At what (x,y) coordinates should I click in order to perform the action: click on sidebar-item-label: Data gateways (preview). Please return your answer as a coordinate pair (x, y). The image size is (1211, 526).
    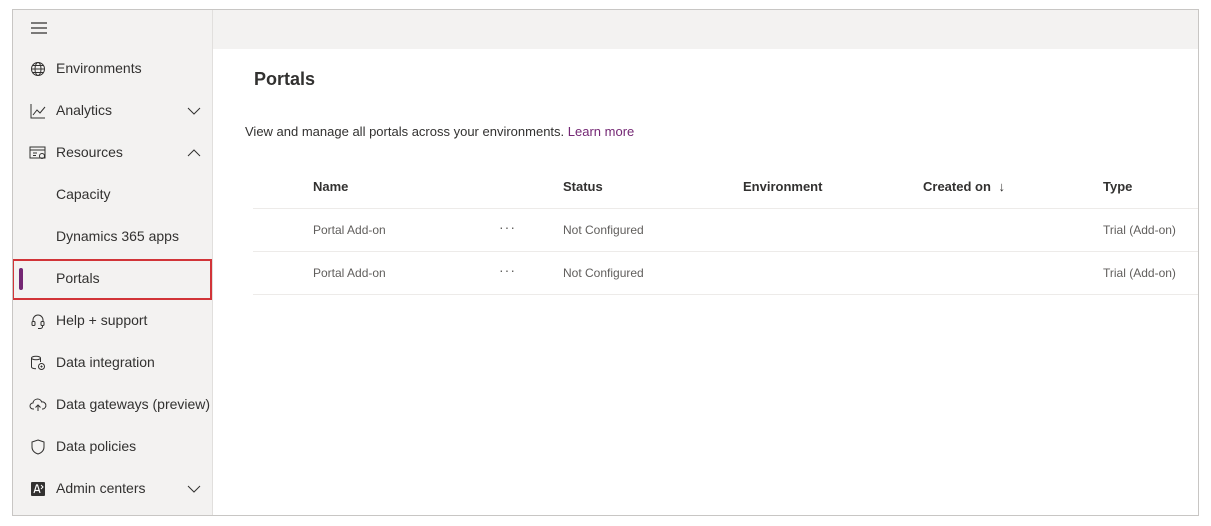
    Looking at the image, I should click on (133, 404).